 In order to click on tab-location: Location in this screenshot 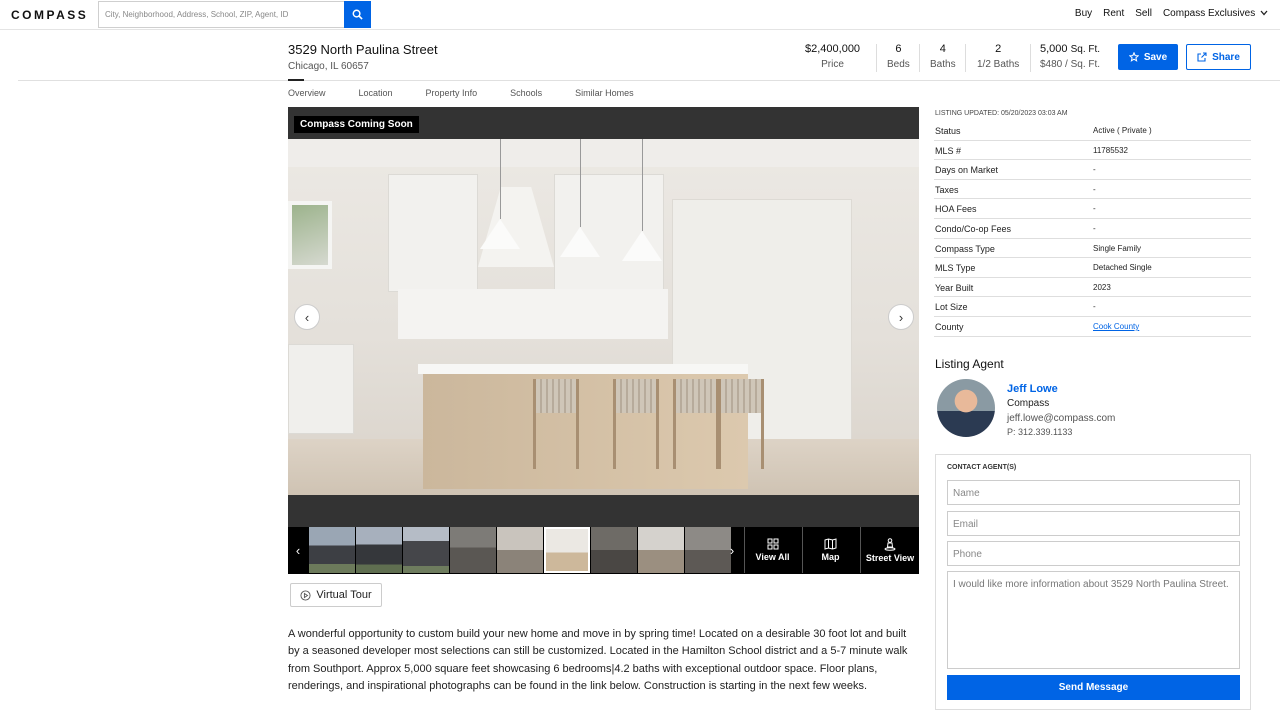, I will do `click(376, 93)`.